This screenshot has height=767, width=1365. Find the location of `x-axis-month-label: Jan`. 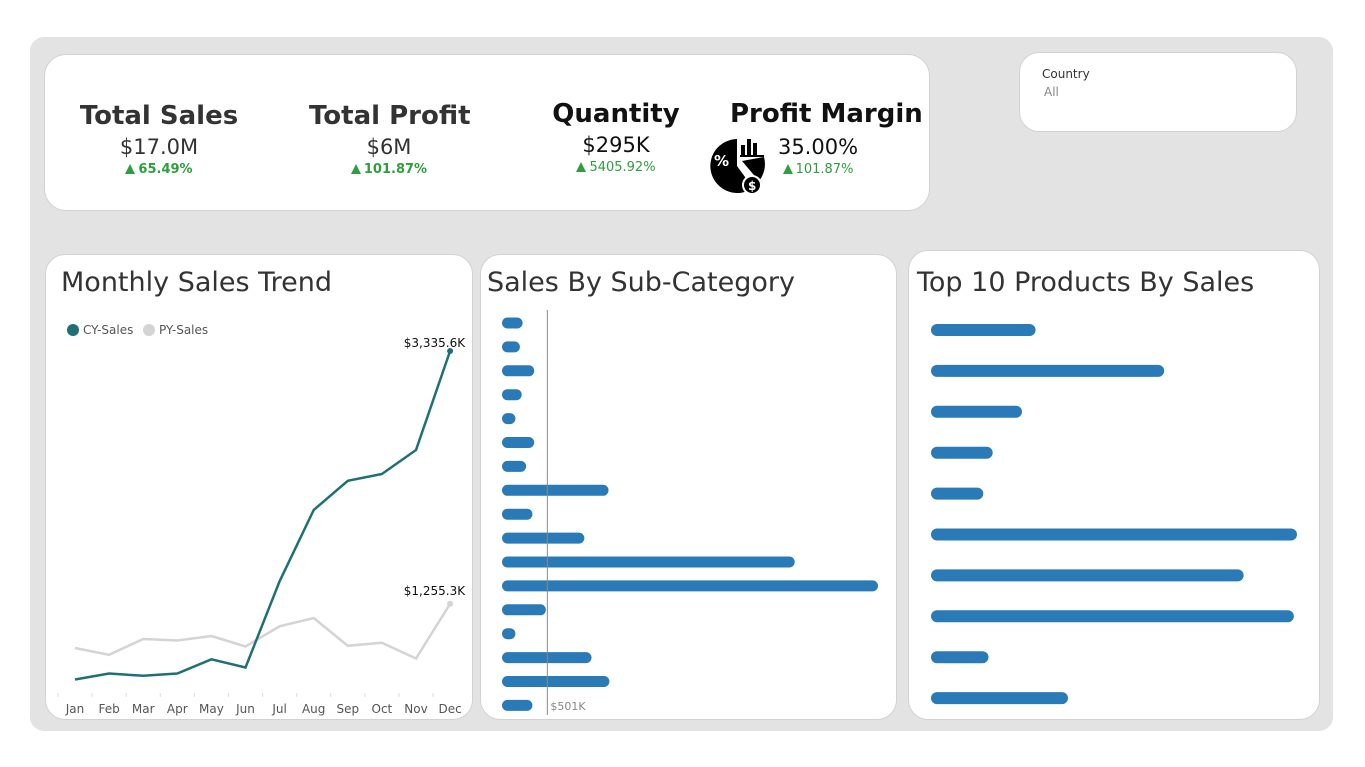

x-axis-month-label: Jan is located at coordinates (75, 709).